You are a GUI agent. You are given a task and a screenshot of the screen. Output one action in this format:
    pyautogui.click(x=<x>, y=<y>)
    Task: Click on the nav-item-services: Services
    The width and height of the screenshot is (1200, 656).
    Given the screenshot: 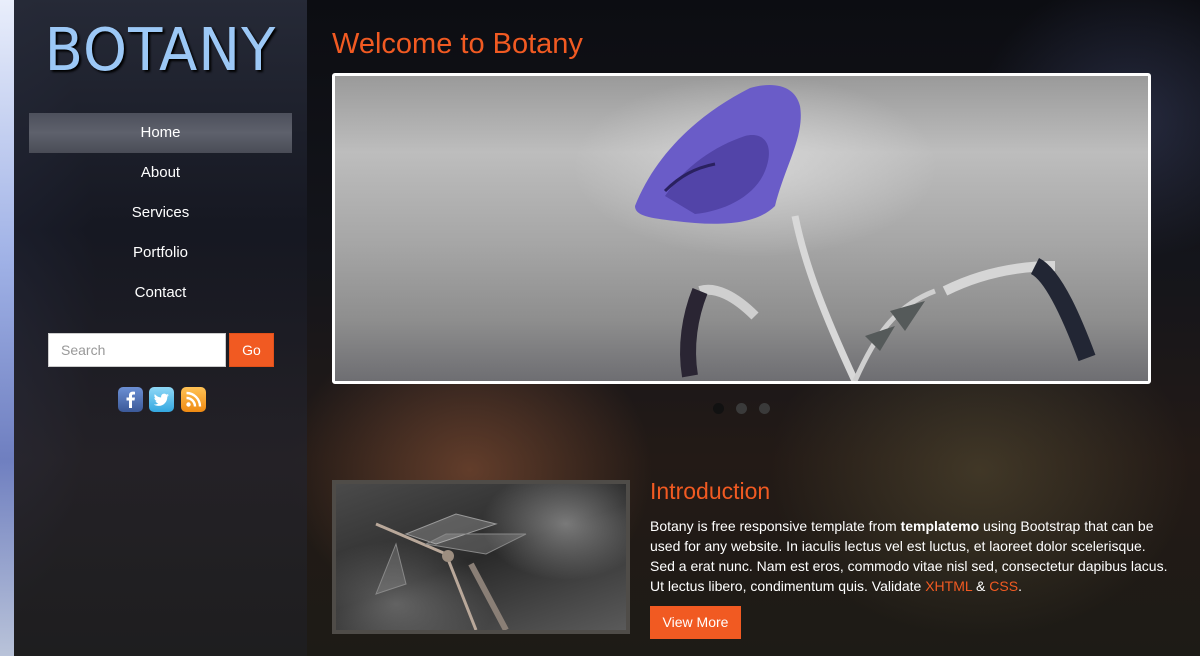 What is the action you would take?
    pyautogui.click(x=160, y=213)
    